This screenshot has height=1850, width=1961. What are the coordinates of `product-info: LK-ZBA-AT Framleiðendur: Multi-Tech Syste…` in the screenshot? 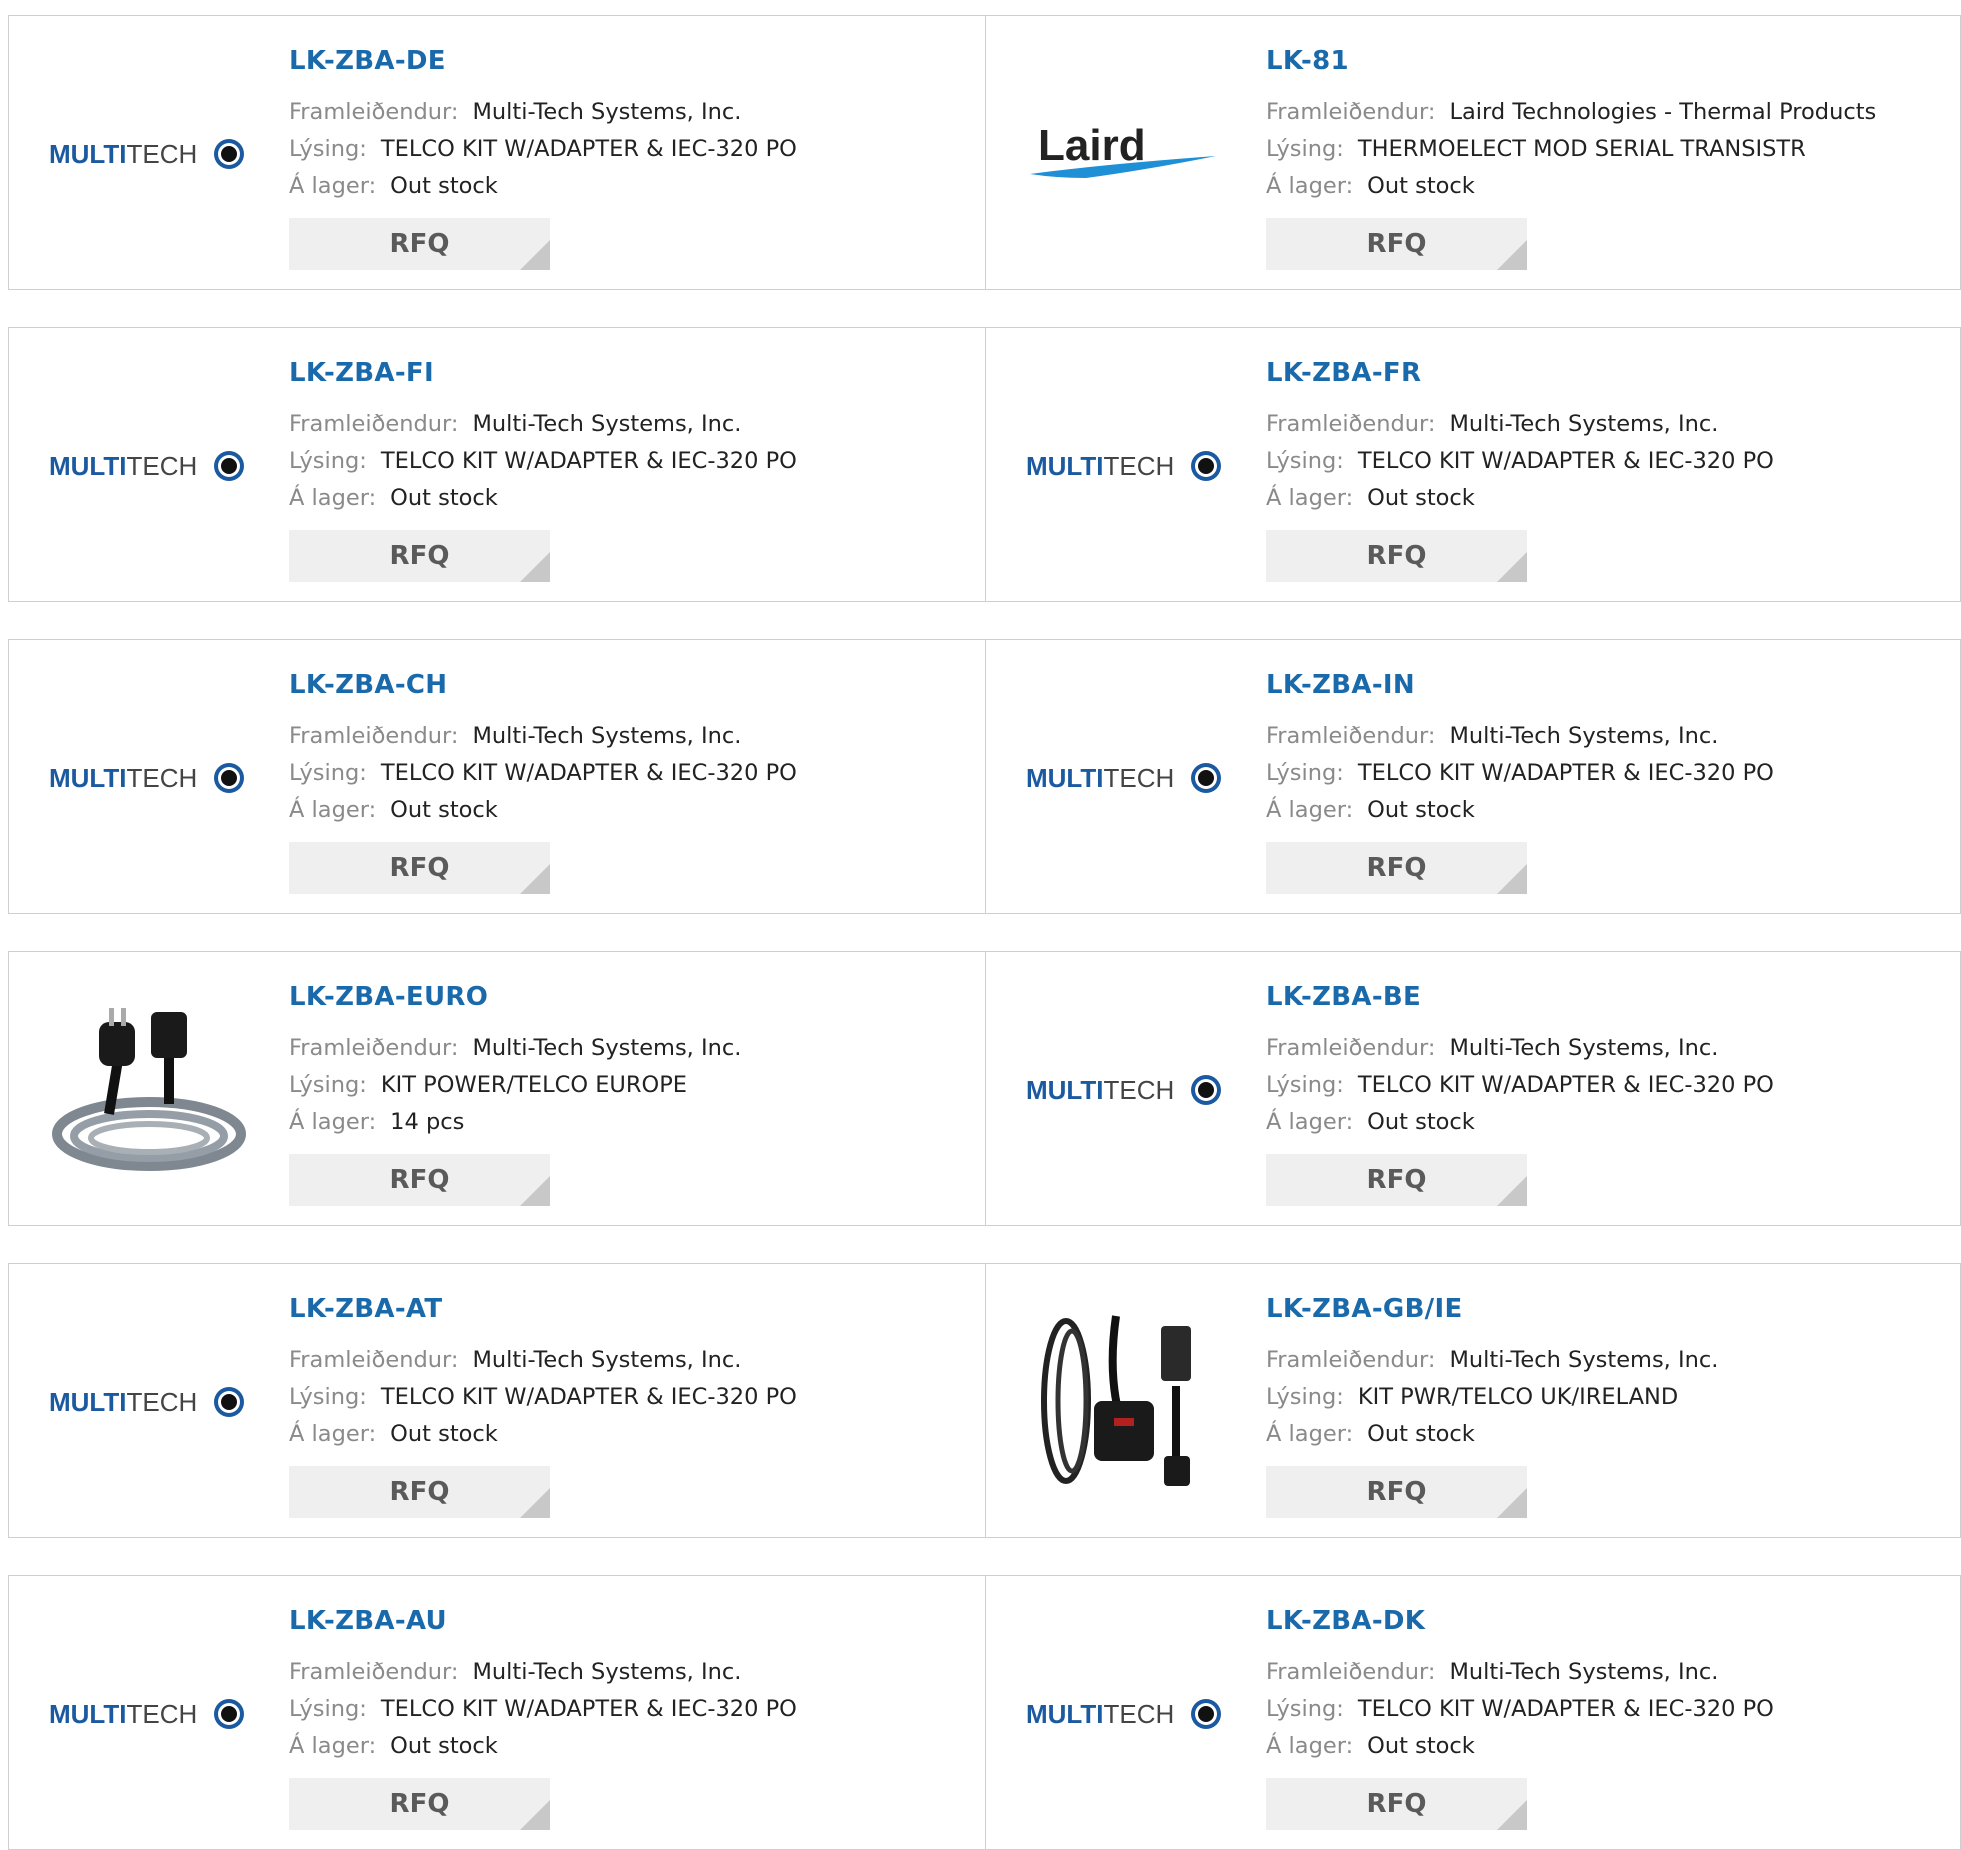 It's located at (632, 1406).